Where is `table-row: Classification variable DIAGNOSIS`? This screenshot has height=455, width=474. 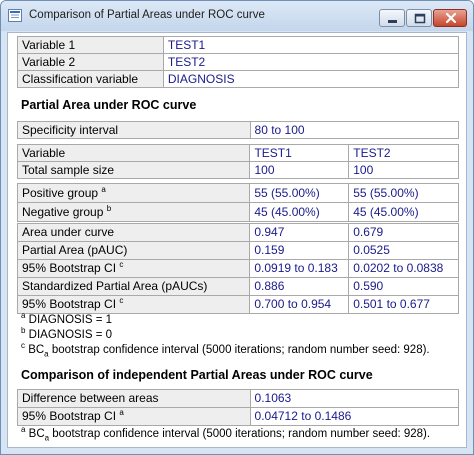 table-row: Classification variable DIAGNOSIS is located at coordinates (238, 79).